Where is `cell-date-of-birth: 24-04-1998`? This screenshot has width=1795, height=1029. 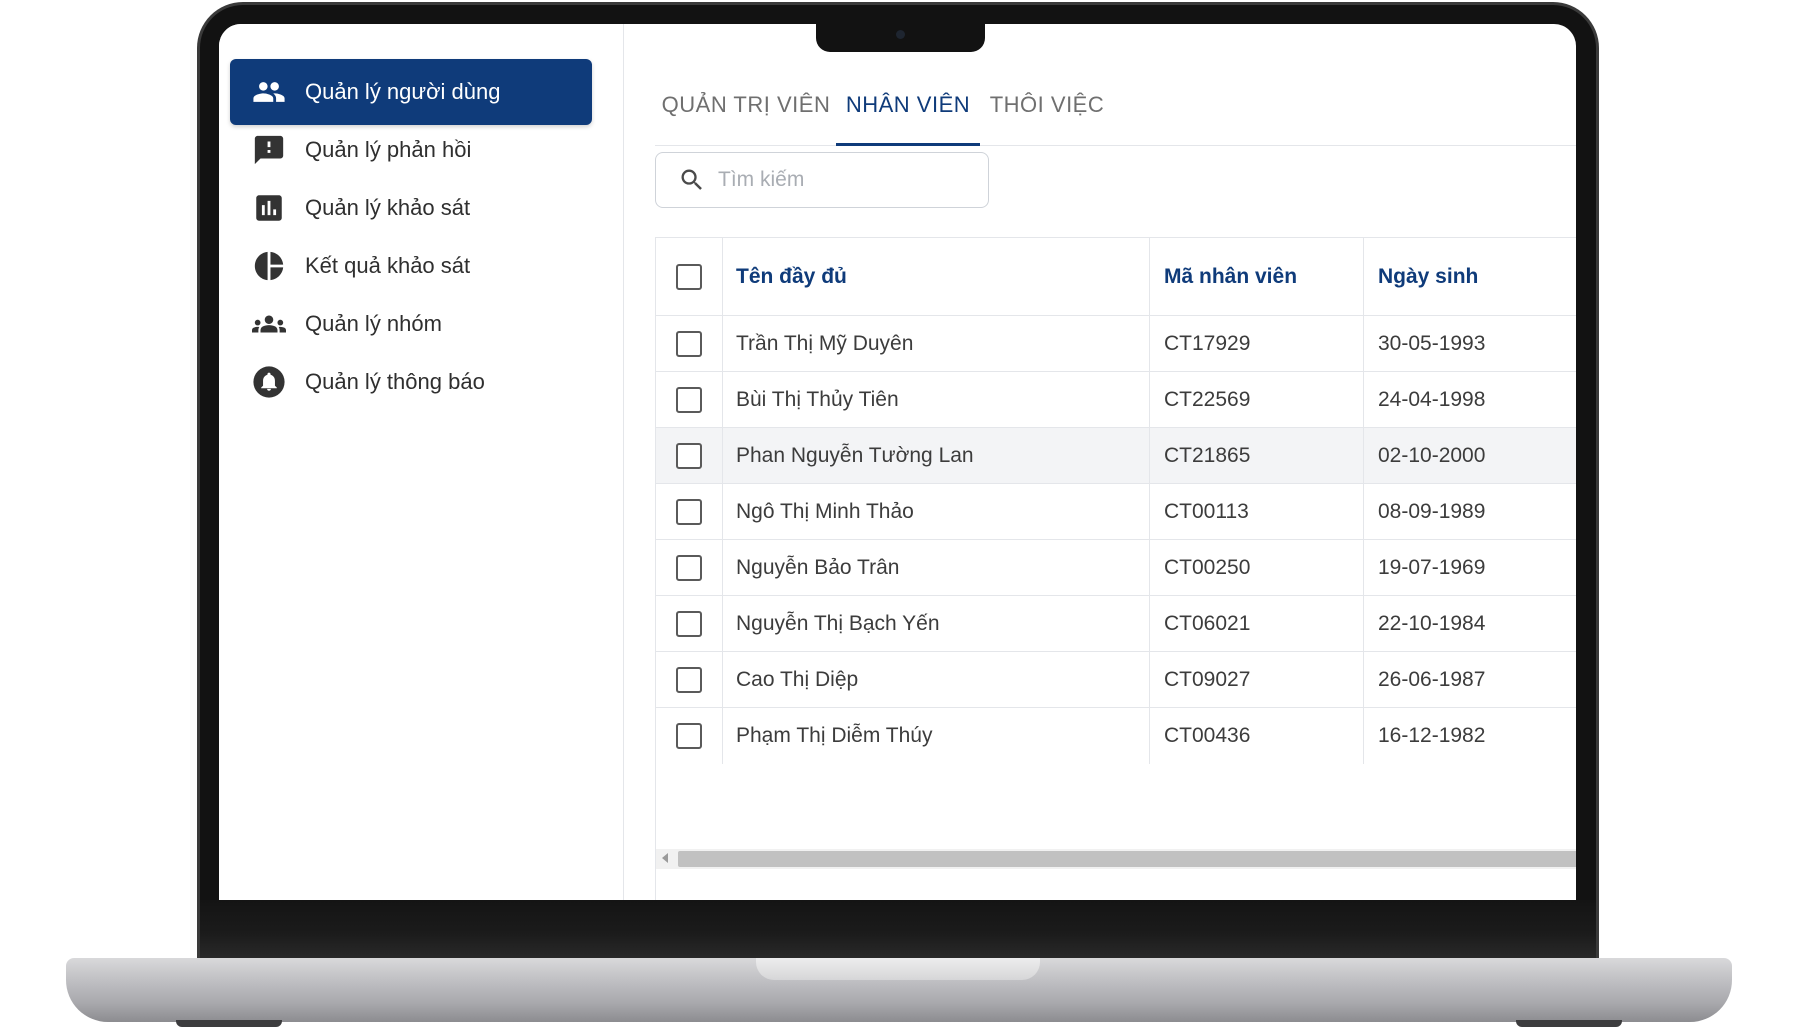 cell-date-of-birth: 24-04-1998 is located at coordinates (1470, 399).